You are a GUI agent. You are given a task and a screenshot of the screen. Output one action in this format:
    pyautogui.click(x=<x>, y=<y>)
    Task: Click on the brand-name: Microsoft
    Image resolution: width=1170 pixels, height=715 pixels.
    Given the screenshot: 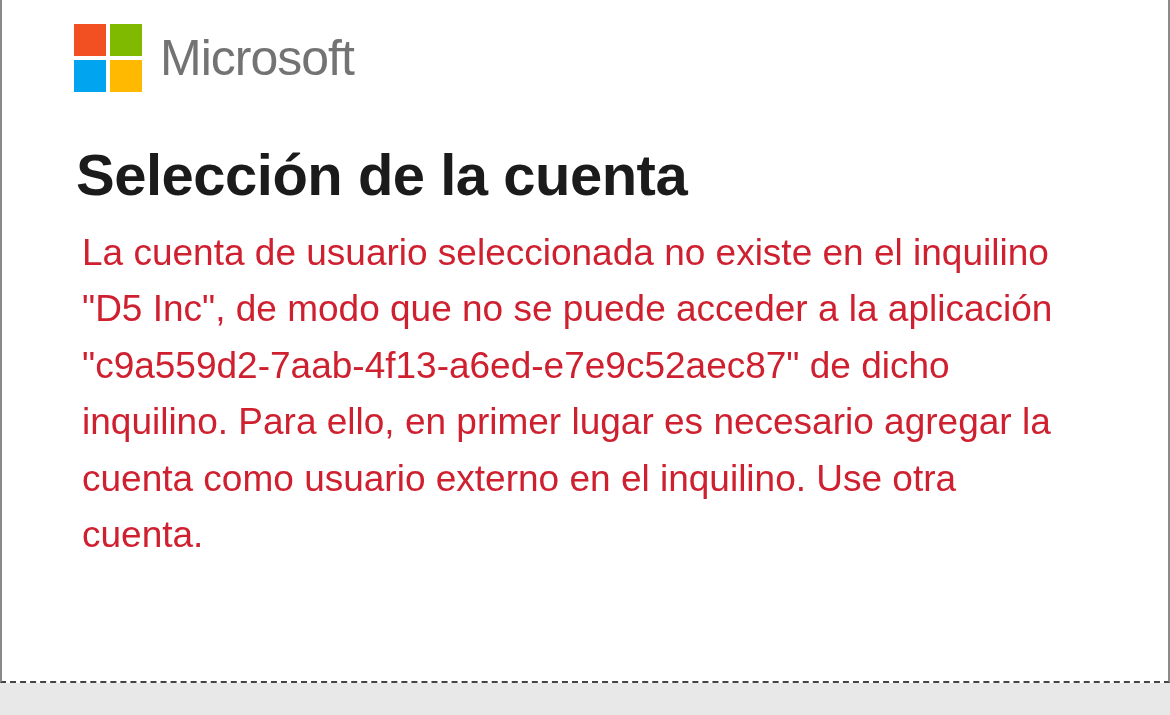 What is the action you would take?
    pyautogui.click(x=257, y=58)
    